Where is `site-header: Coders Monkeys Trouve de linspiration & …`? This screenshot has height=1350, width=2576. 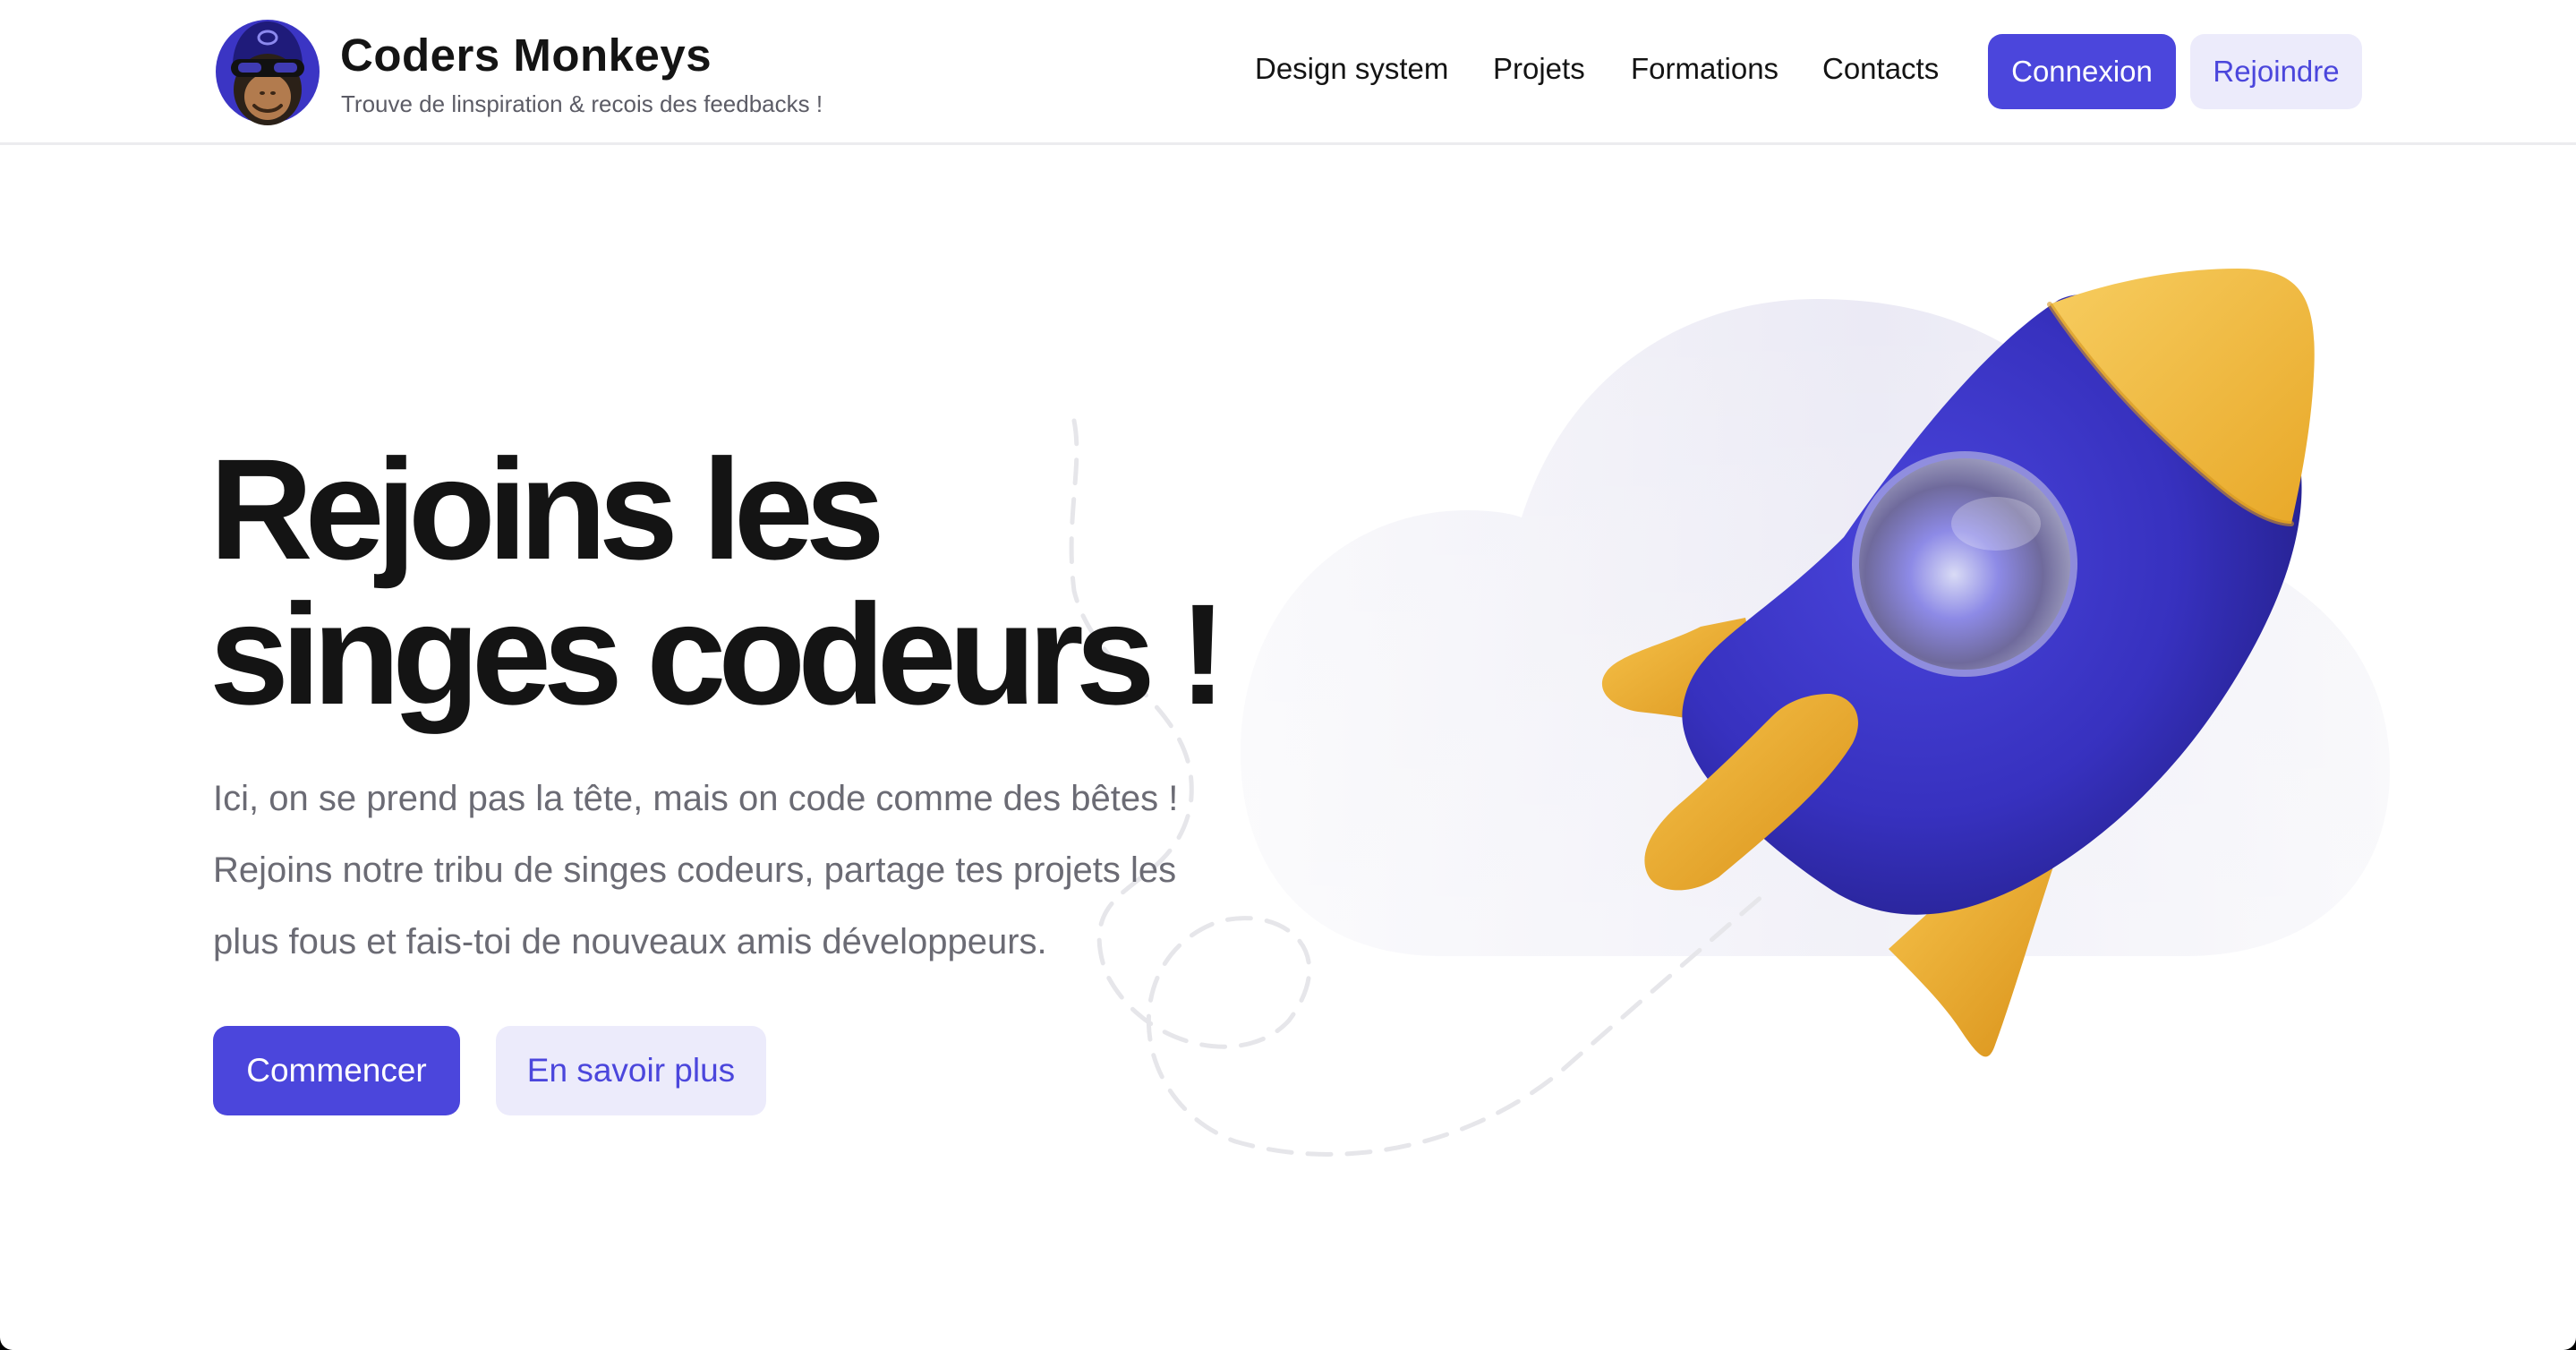 site-header: Coders Monkeys Trouve de linspiration & … is located at coordinates (1288, 72).